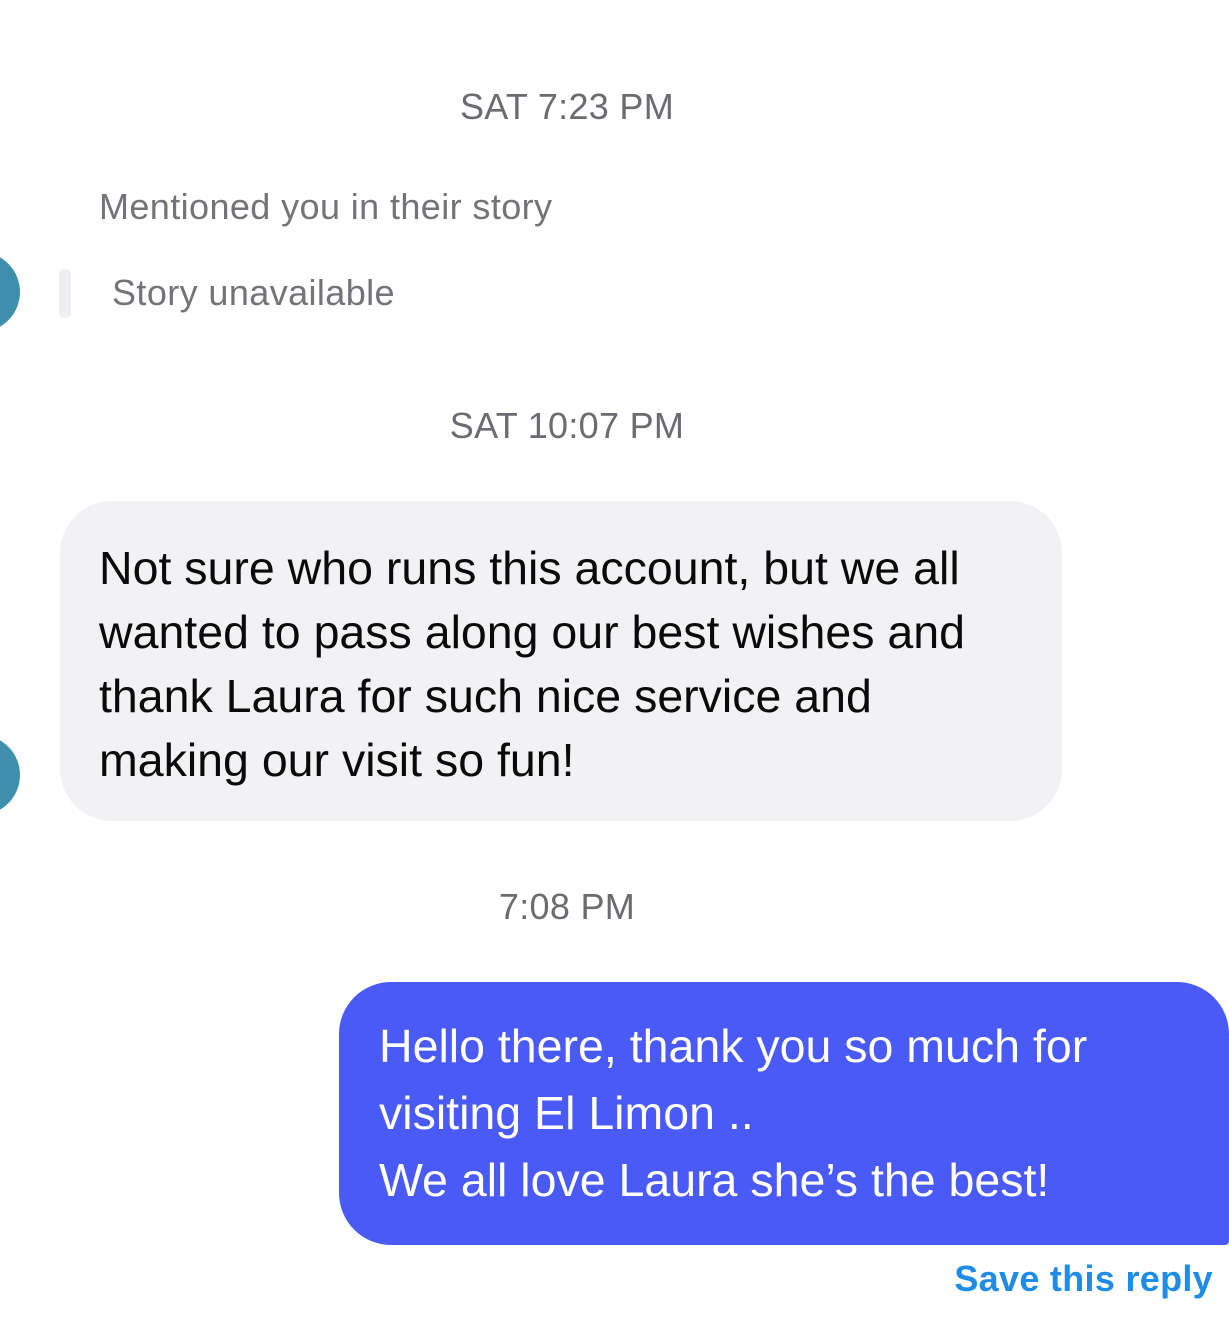 This screenshot has height=1317, width=1229. Describe the element at coordinates (326, 206) in the screenshot. I see `story-mention-label: Mentioned you in their story` at that location.